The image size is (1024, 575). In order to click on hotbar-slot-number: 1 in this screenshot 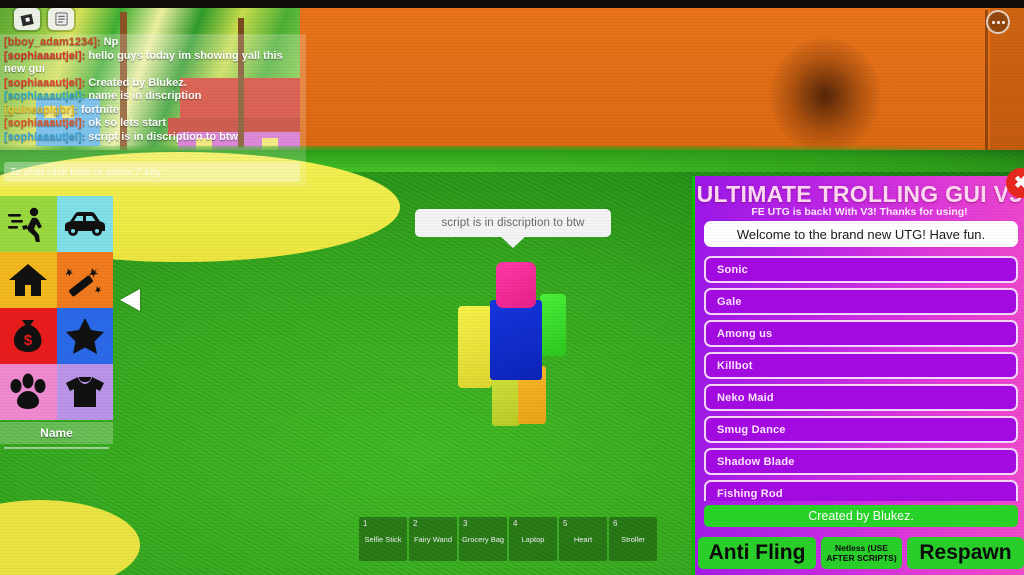, I will do `click(365, 523)`.